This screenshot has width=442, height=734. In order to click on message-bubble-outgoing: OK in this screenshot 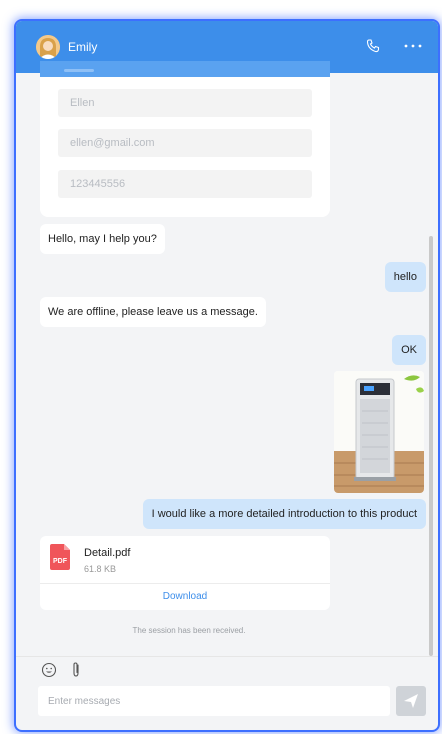, I will do `click(409, 350)`.